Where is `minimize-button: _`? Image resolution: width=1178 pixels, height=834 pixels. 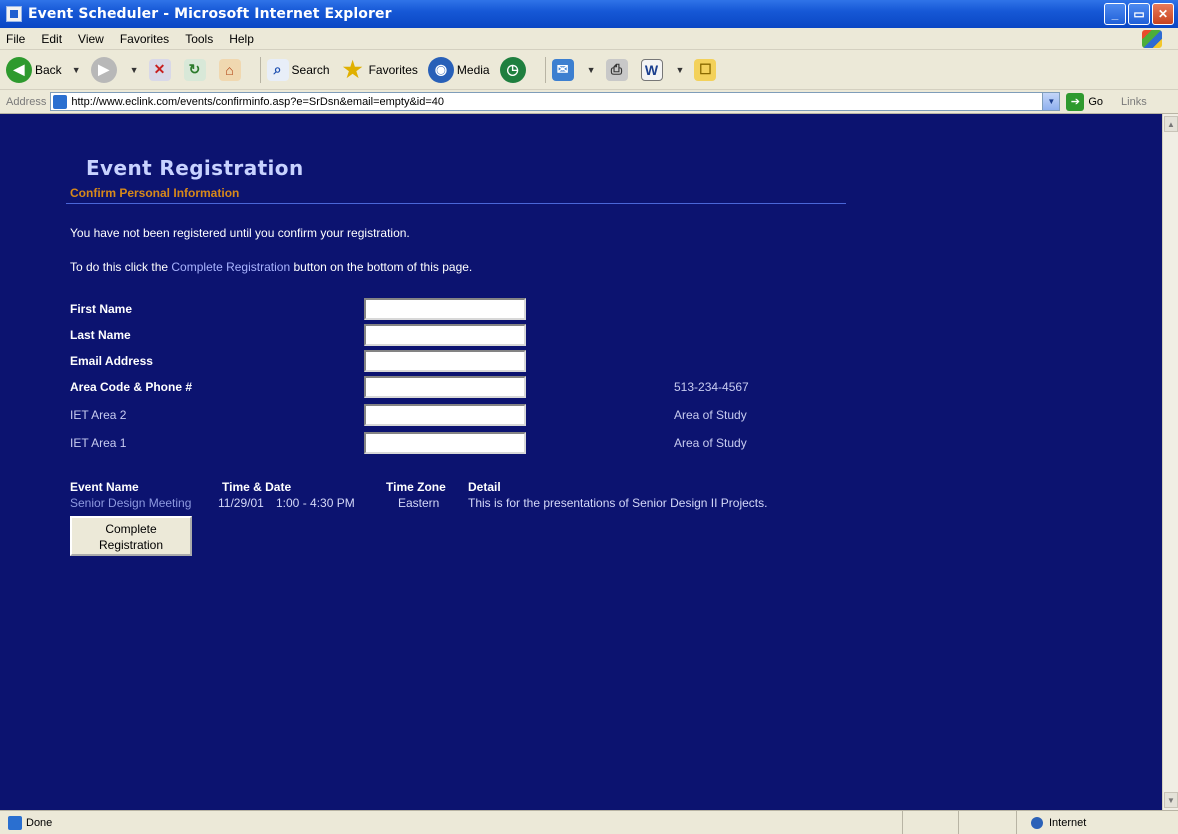 minimize-button: _ is located at coordinates (1115, 14).